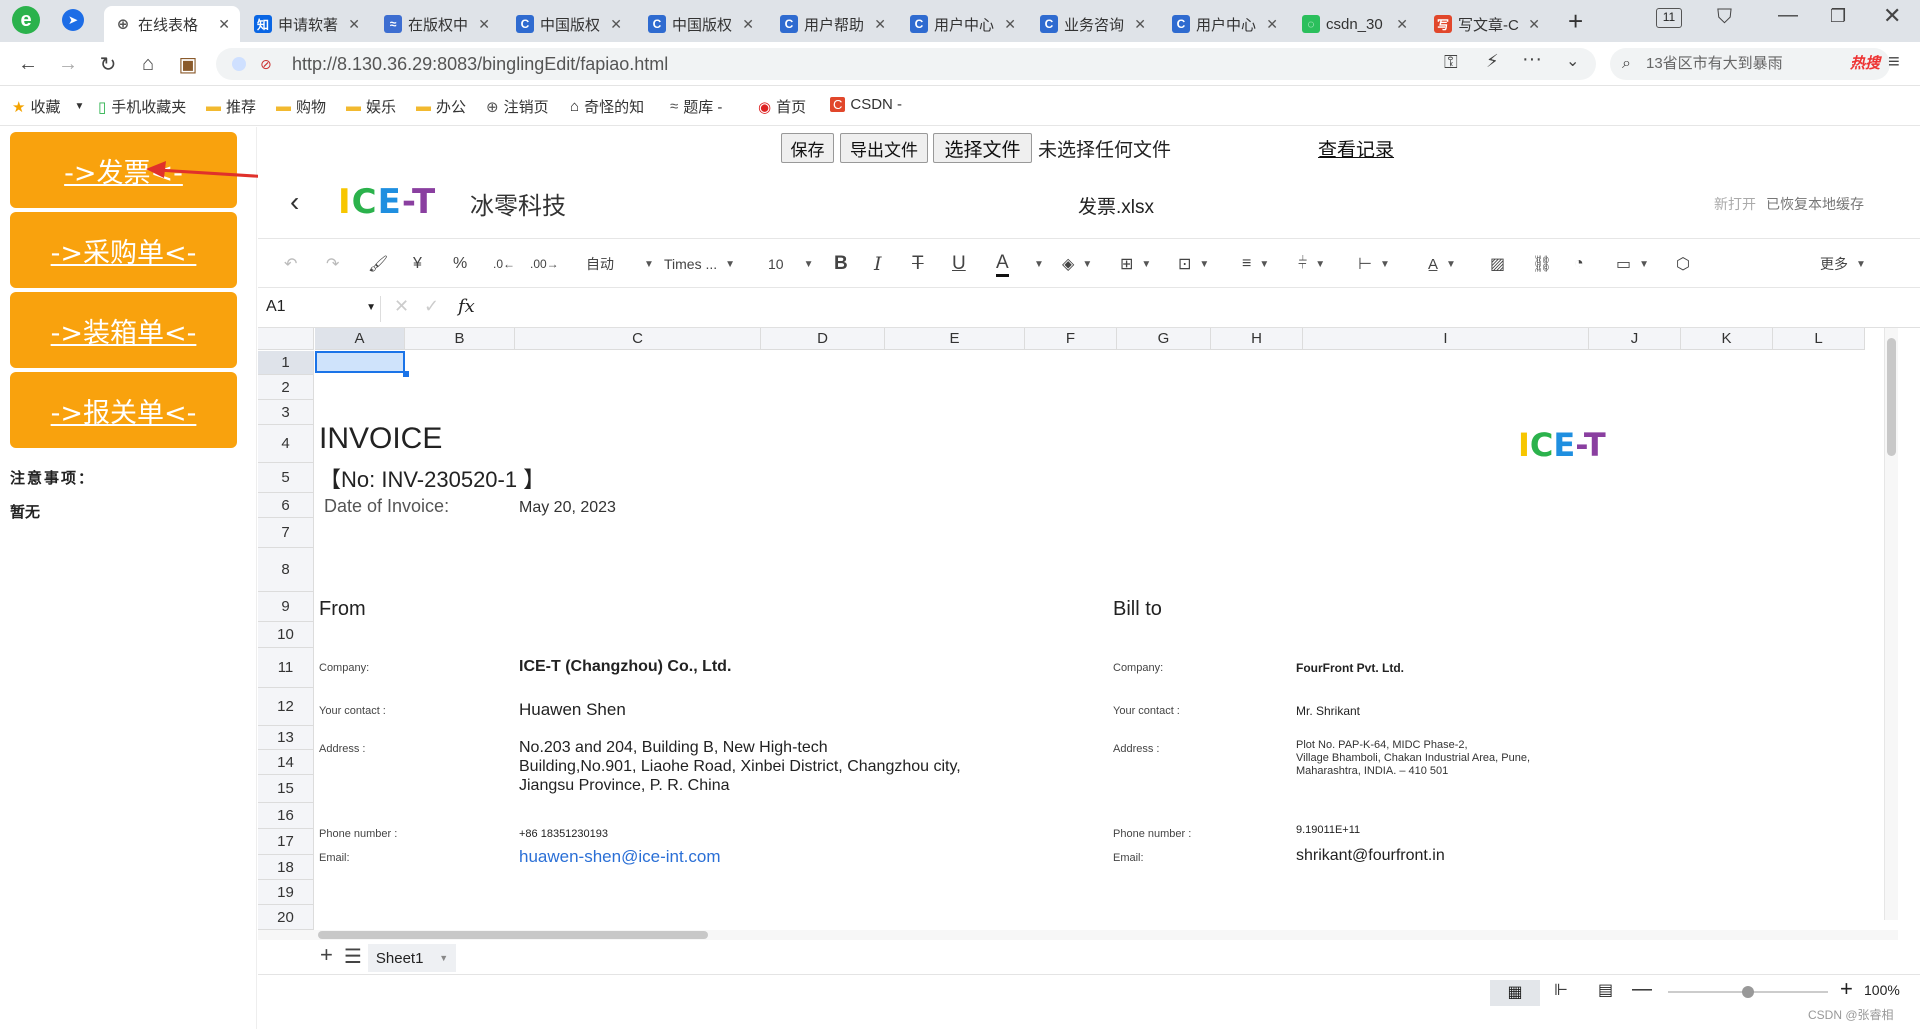  What do you see at coordinates (1572, 61) in the screenshot?
I see `chevron-down-icon: ⌄` at bounding box center [1572, 61].